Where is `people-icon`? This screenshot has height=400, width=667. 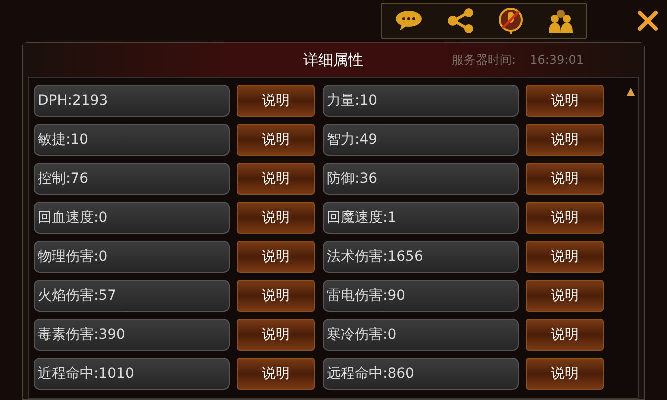 people-icon is located at coordinates (560, 21).